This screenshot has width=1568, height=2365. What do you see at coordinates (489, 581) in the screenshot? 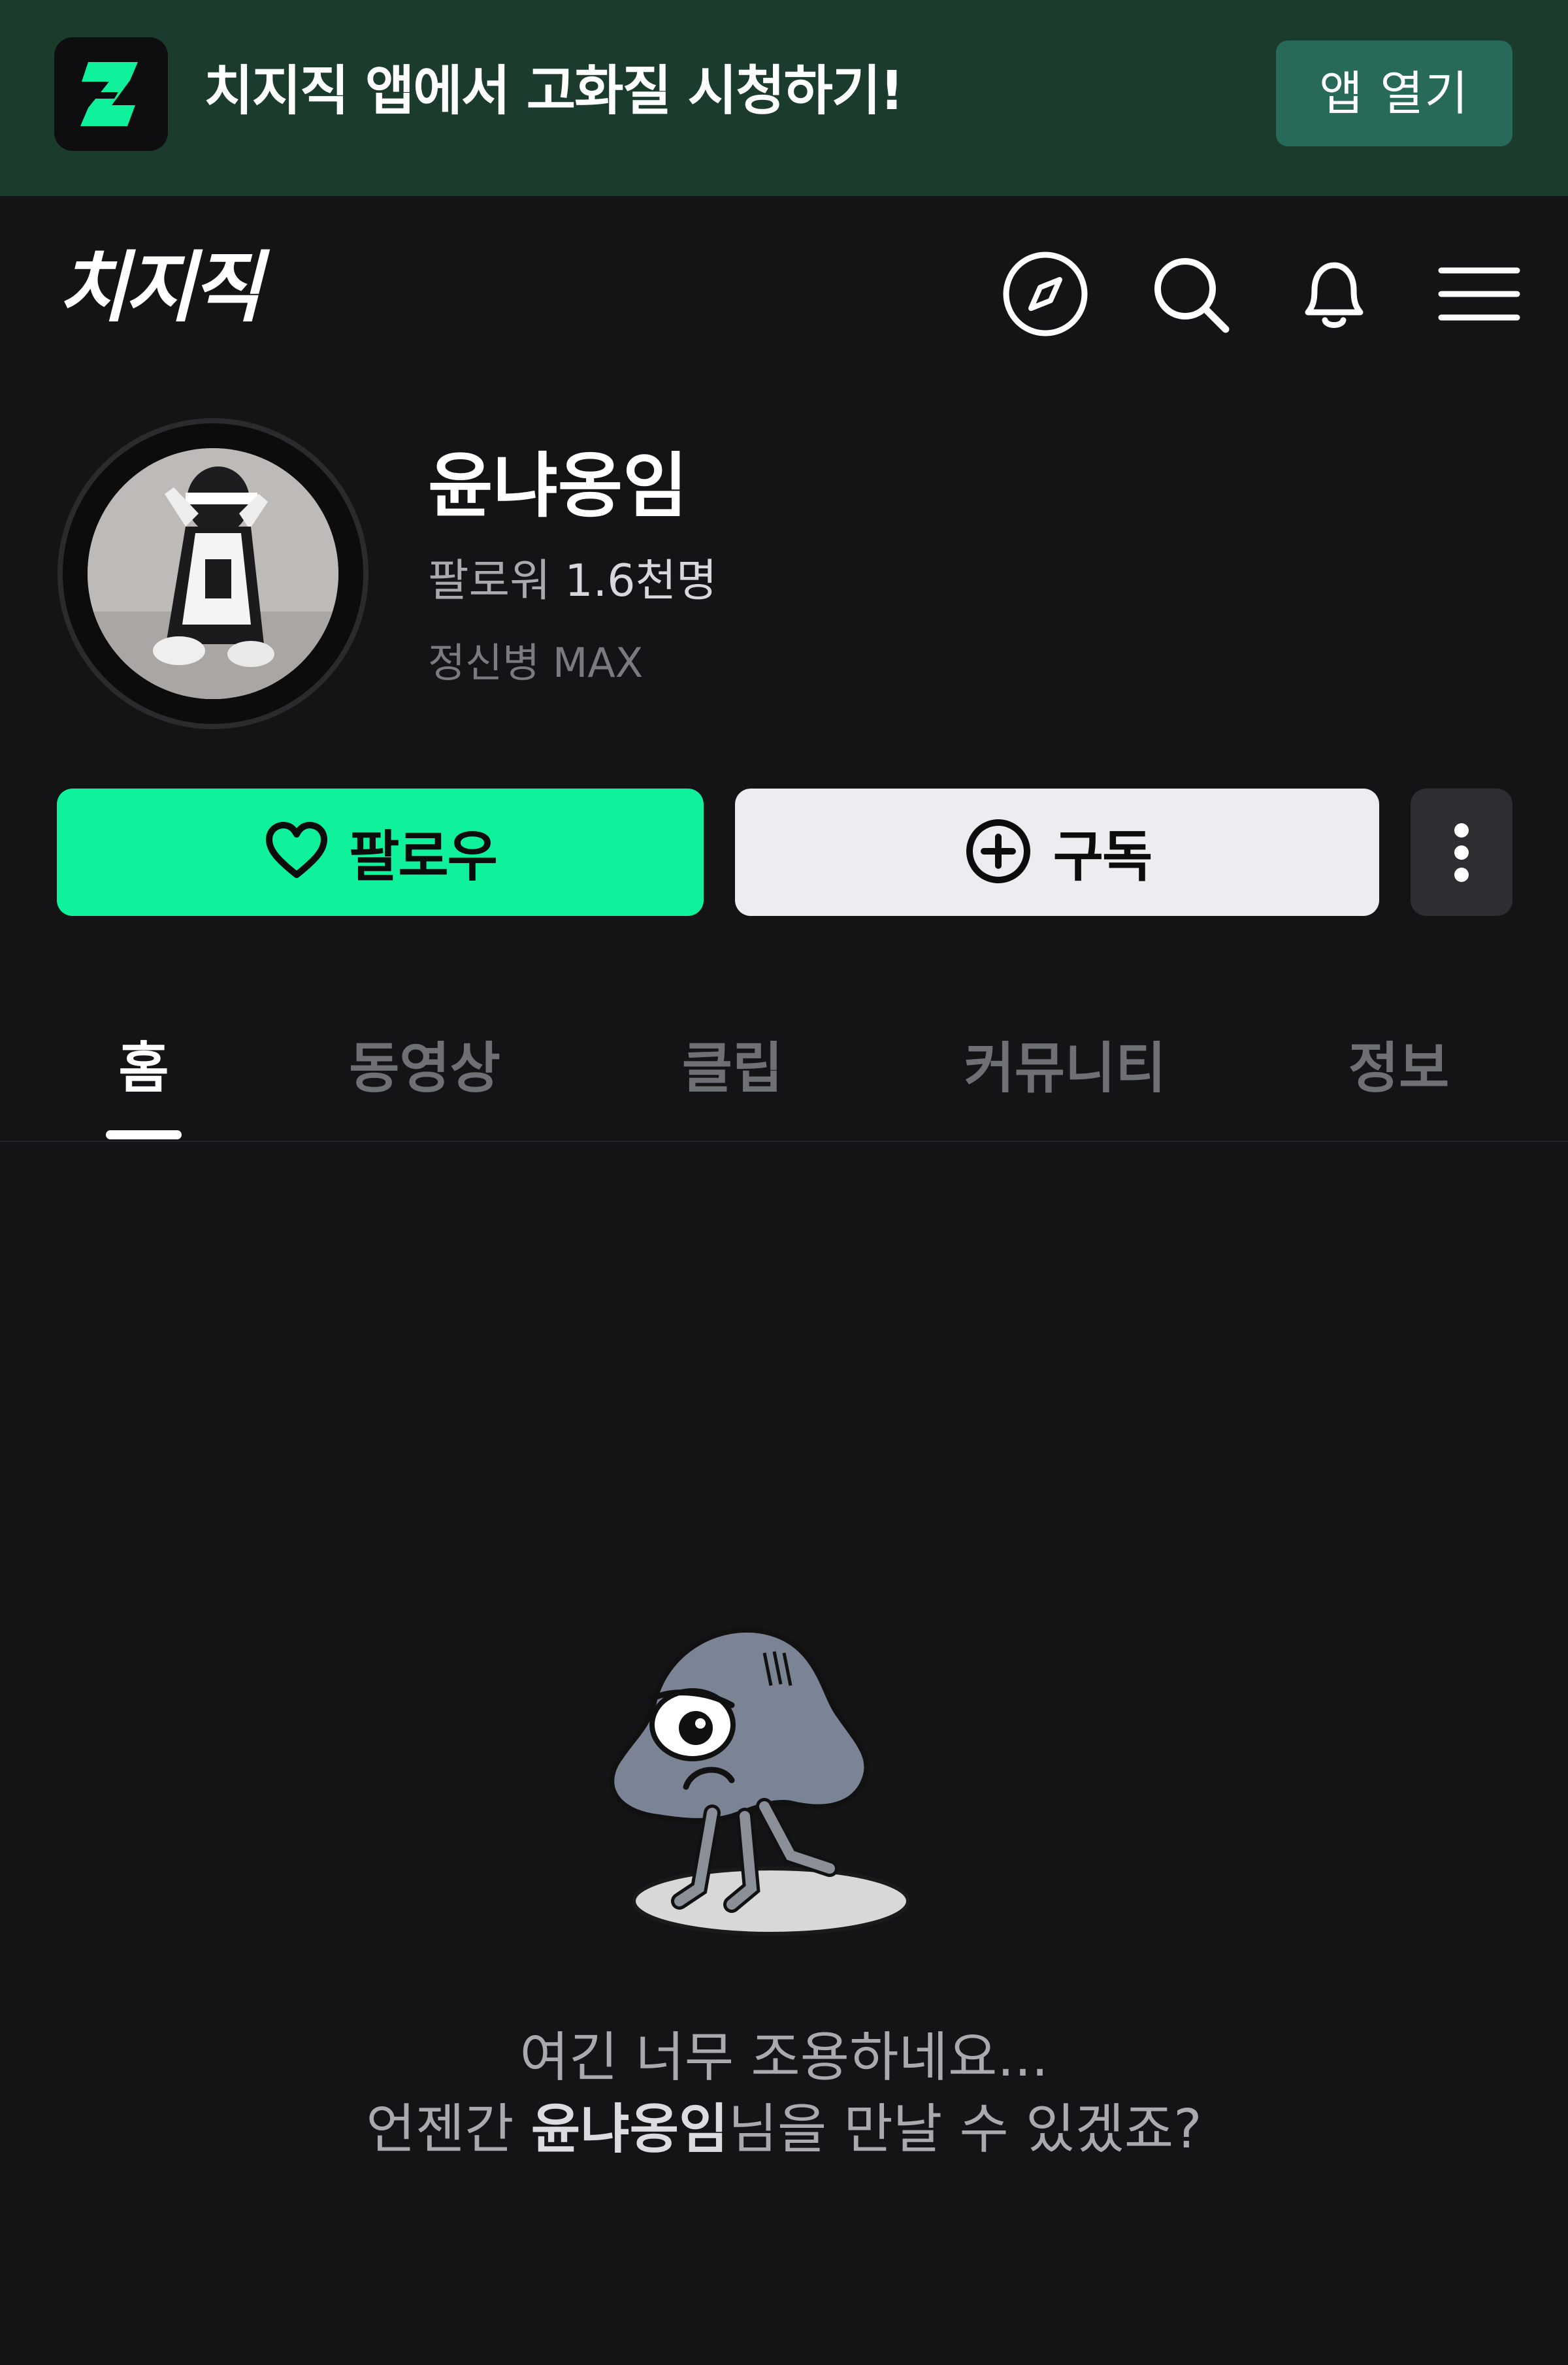
I see `followers-label: 팔로워` at bounding box center [489, 581].